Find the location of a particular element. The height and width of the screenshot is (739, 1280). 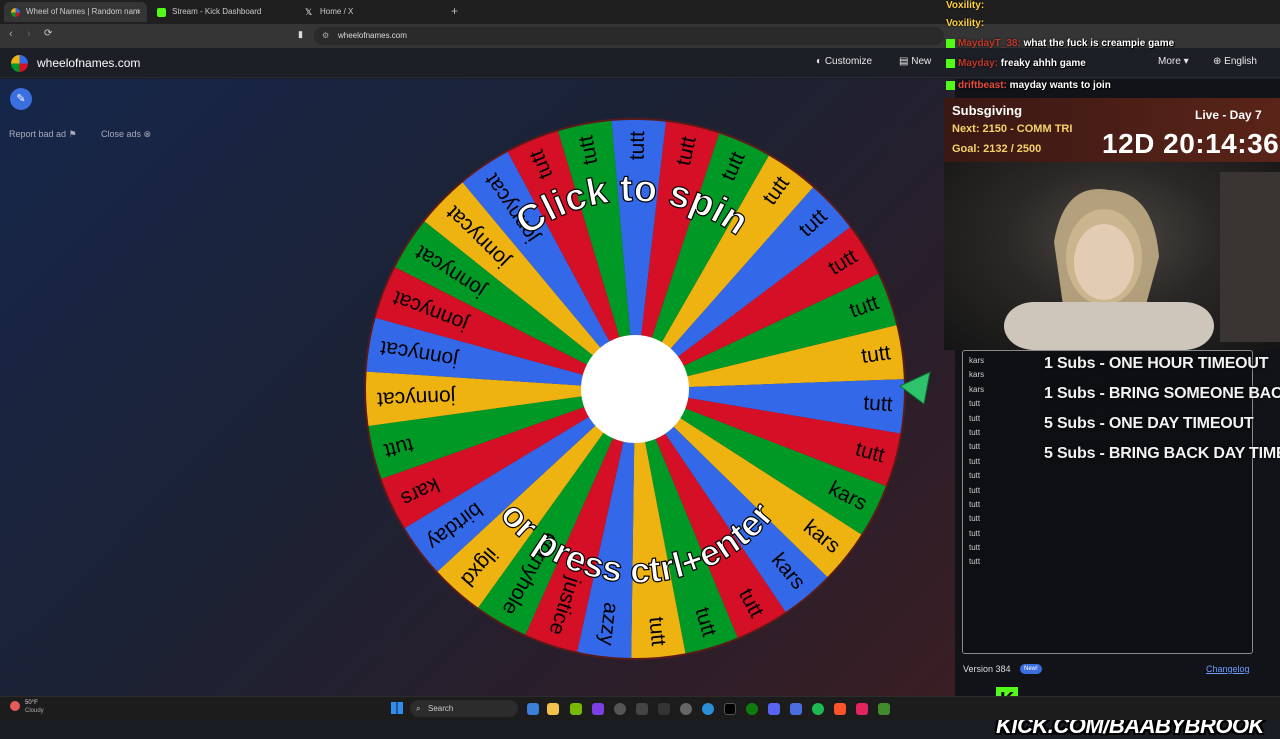

discord-icon is located at coordinates (774, 709).